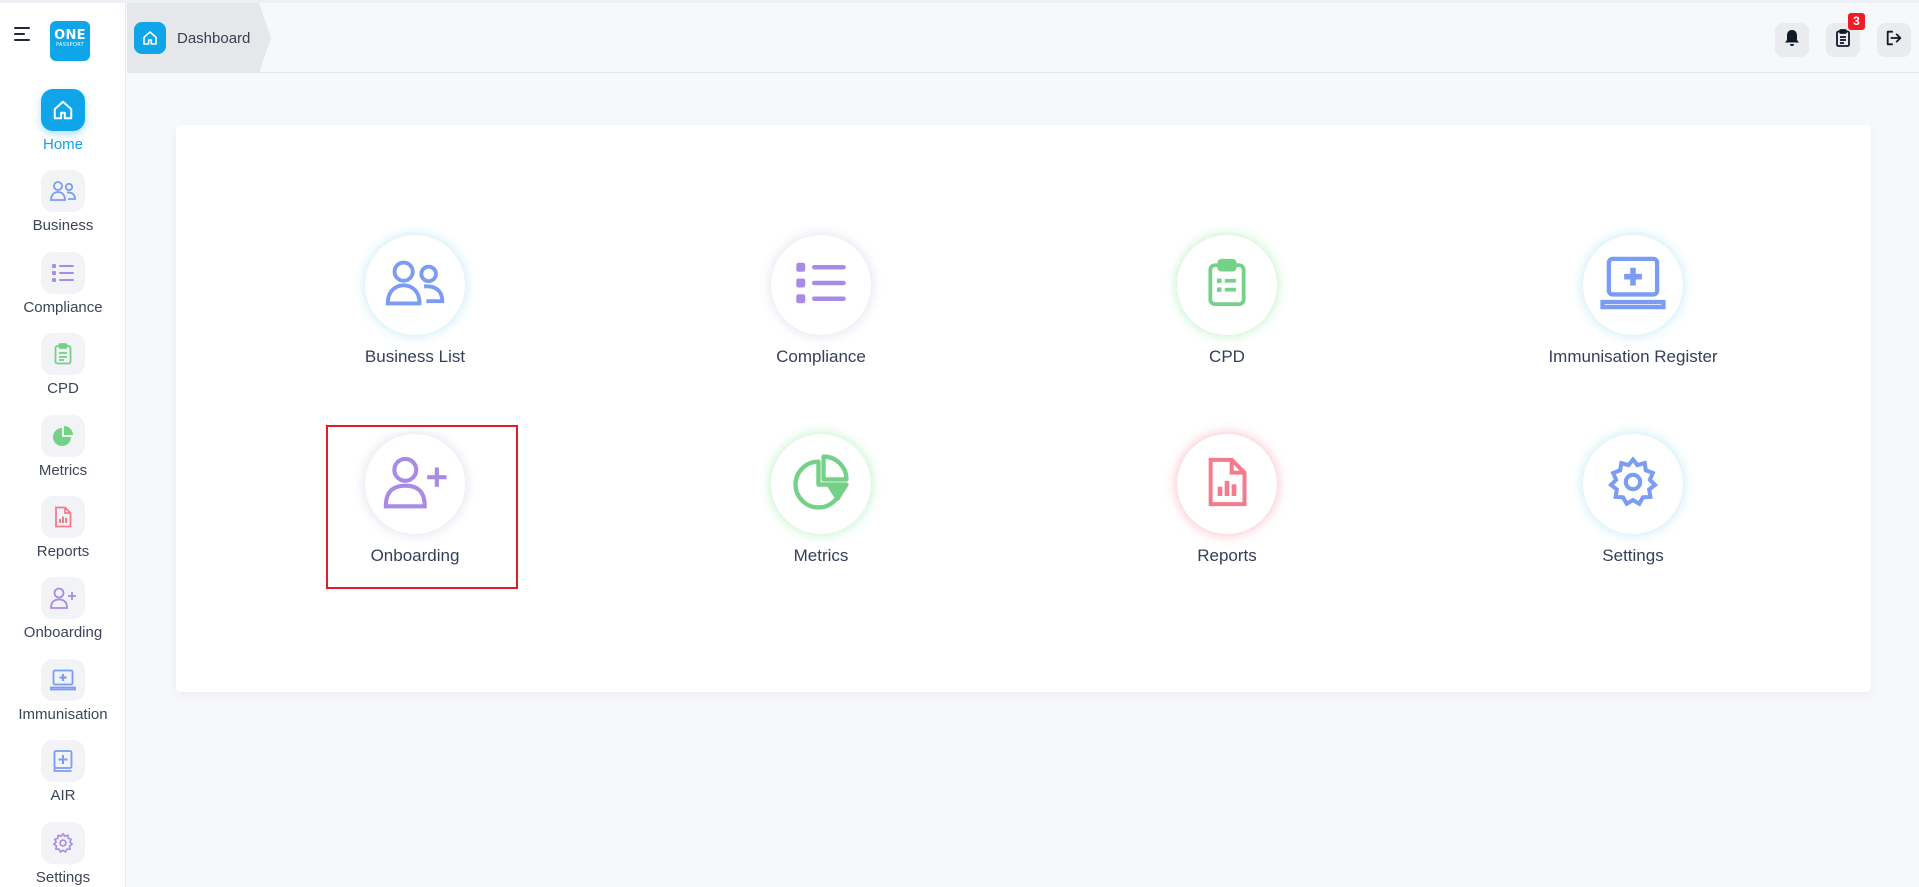 This screenshot has width=1919, height=887. I want to click on tile-label: Immunisation Register, so click(1633, 356).